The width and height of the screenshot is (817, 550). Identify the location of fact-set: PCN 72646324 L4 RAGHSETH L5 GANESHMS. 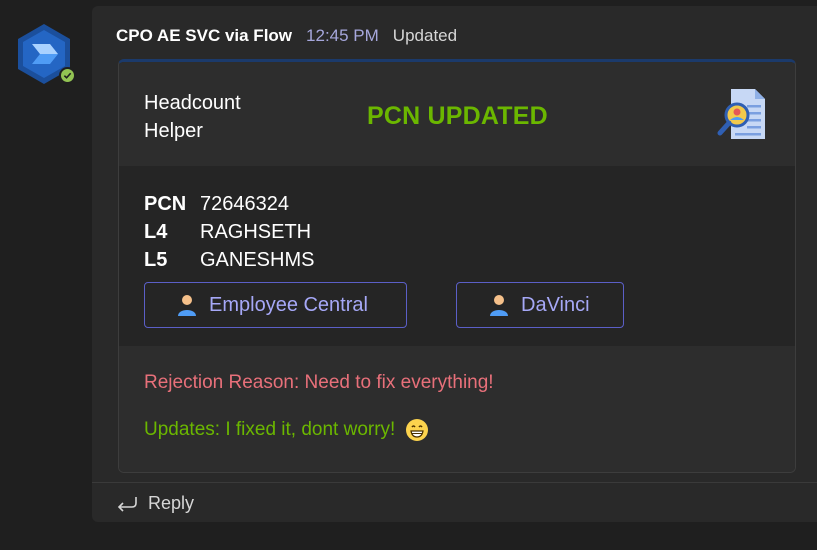
(229, 232).